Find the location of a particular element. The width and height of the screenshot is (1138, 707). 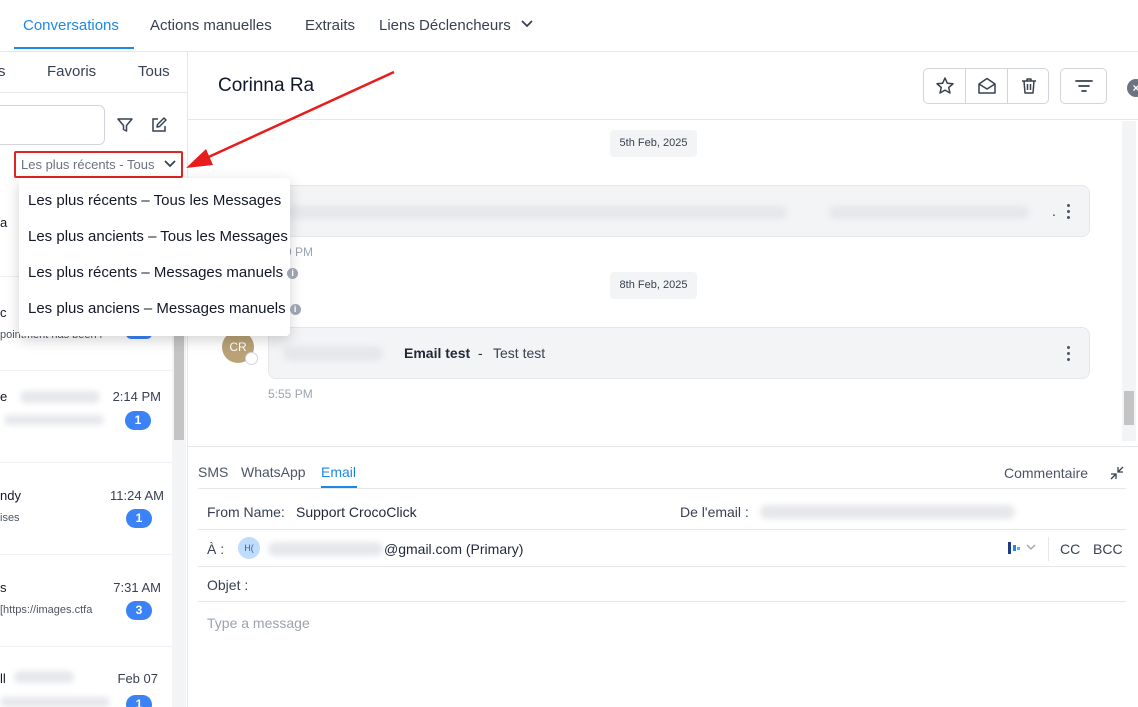

recipient-email: @gmail.com (Primary) is located at coordinates (453, 549).